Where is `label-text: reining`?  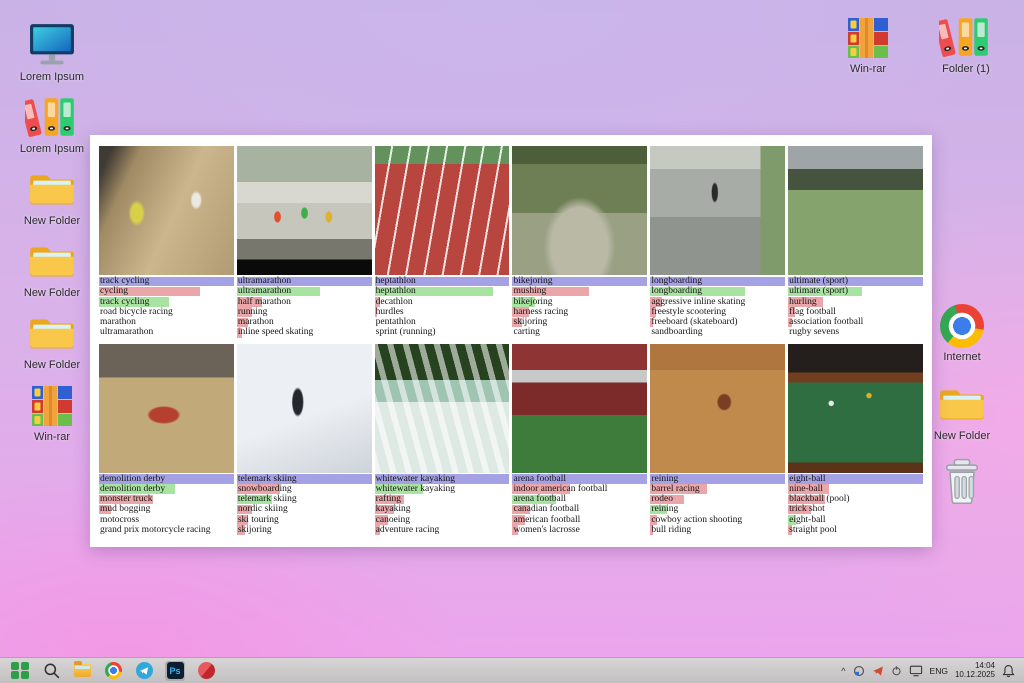 label-text: reining is located at coordinates (665, 509).